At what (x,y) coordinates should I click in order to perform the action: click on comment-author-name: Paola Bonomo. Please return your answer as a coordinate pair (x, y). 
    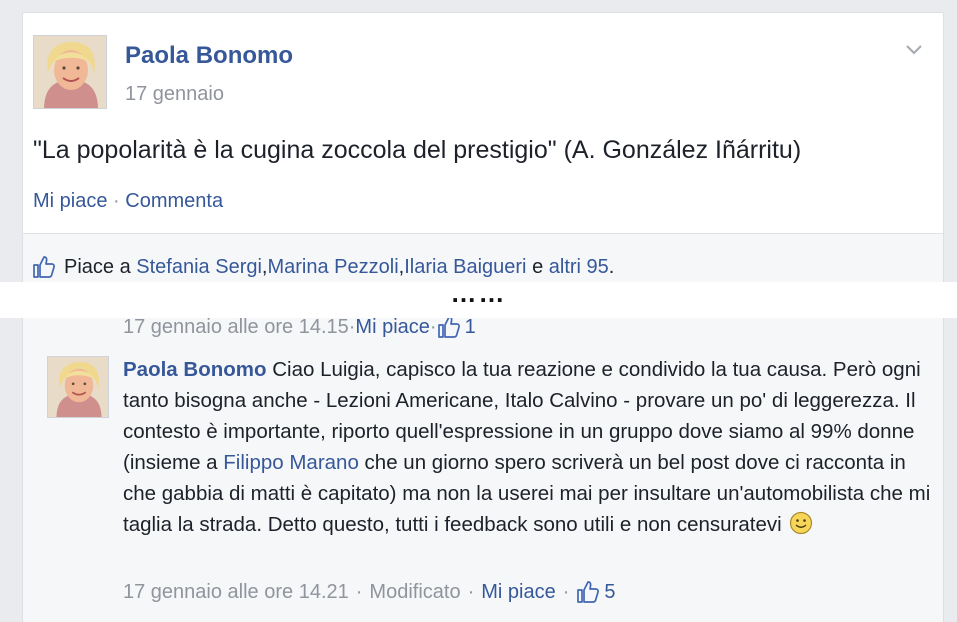
    Looking at the image, I should click on (195, 369).